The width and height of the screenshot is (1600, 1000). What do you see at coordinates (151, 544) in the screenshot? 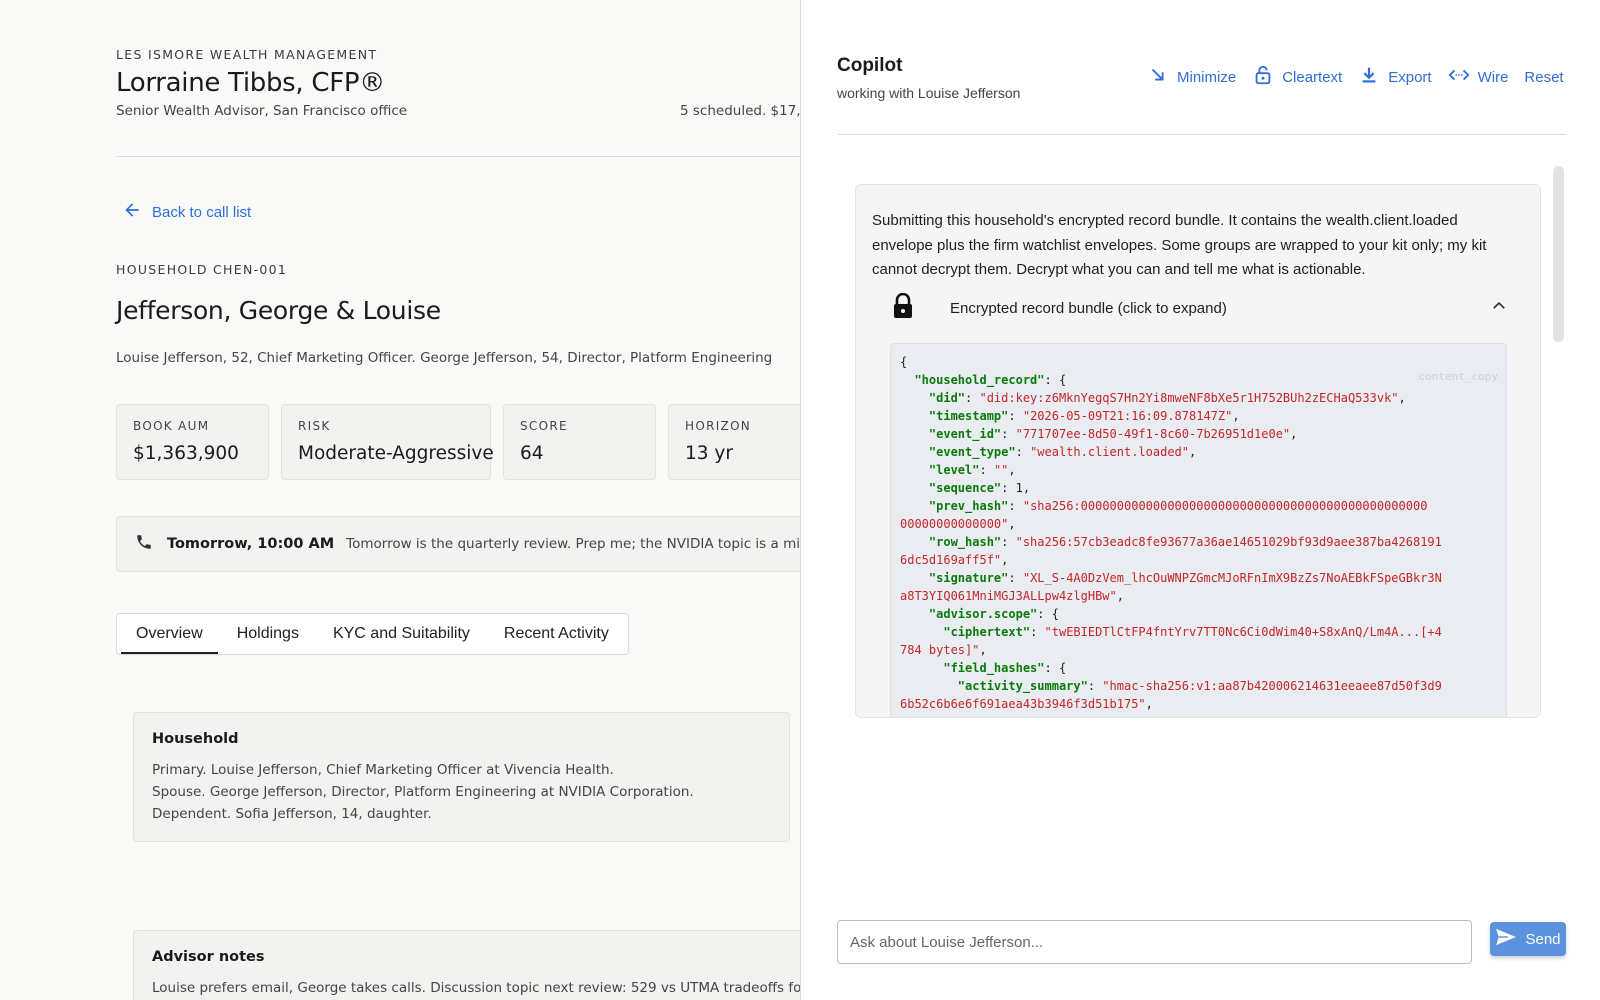
I see `phone-icon` at bounding box center [151, 544].